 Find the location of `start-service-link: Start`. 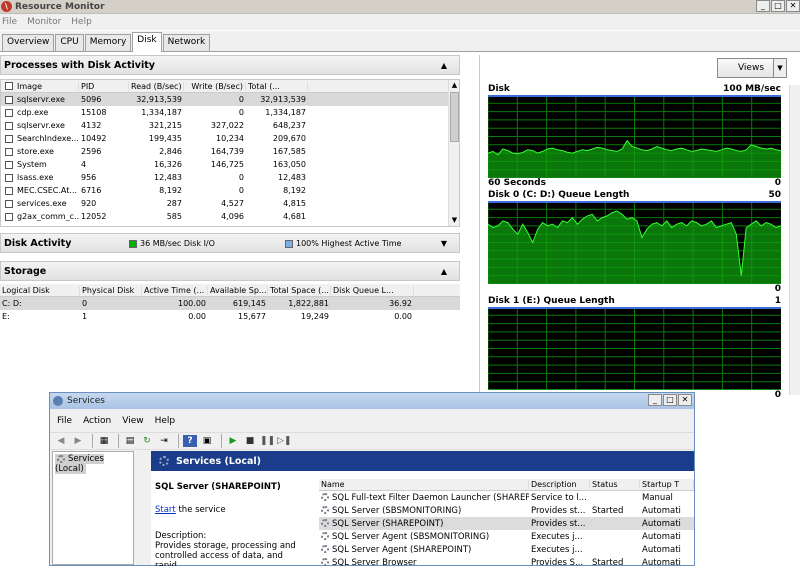

start-service-link: Start is located at coordinates (165, 510).